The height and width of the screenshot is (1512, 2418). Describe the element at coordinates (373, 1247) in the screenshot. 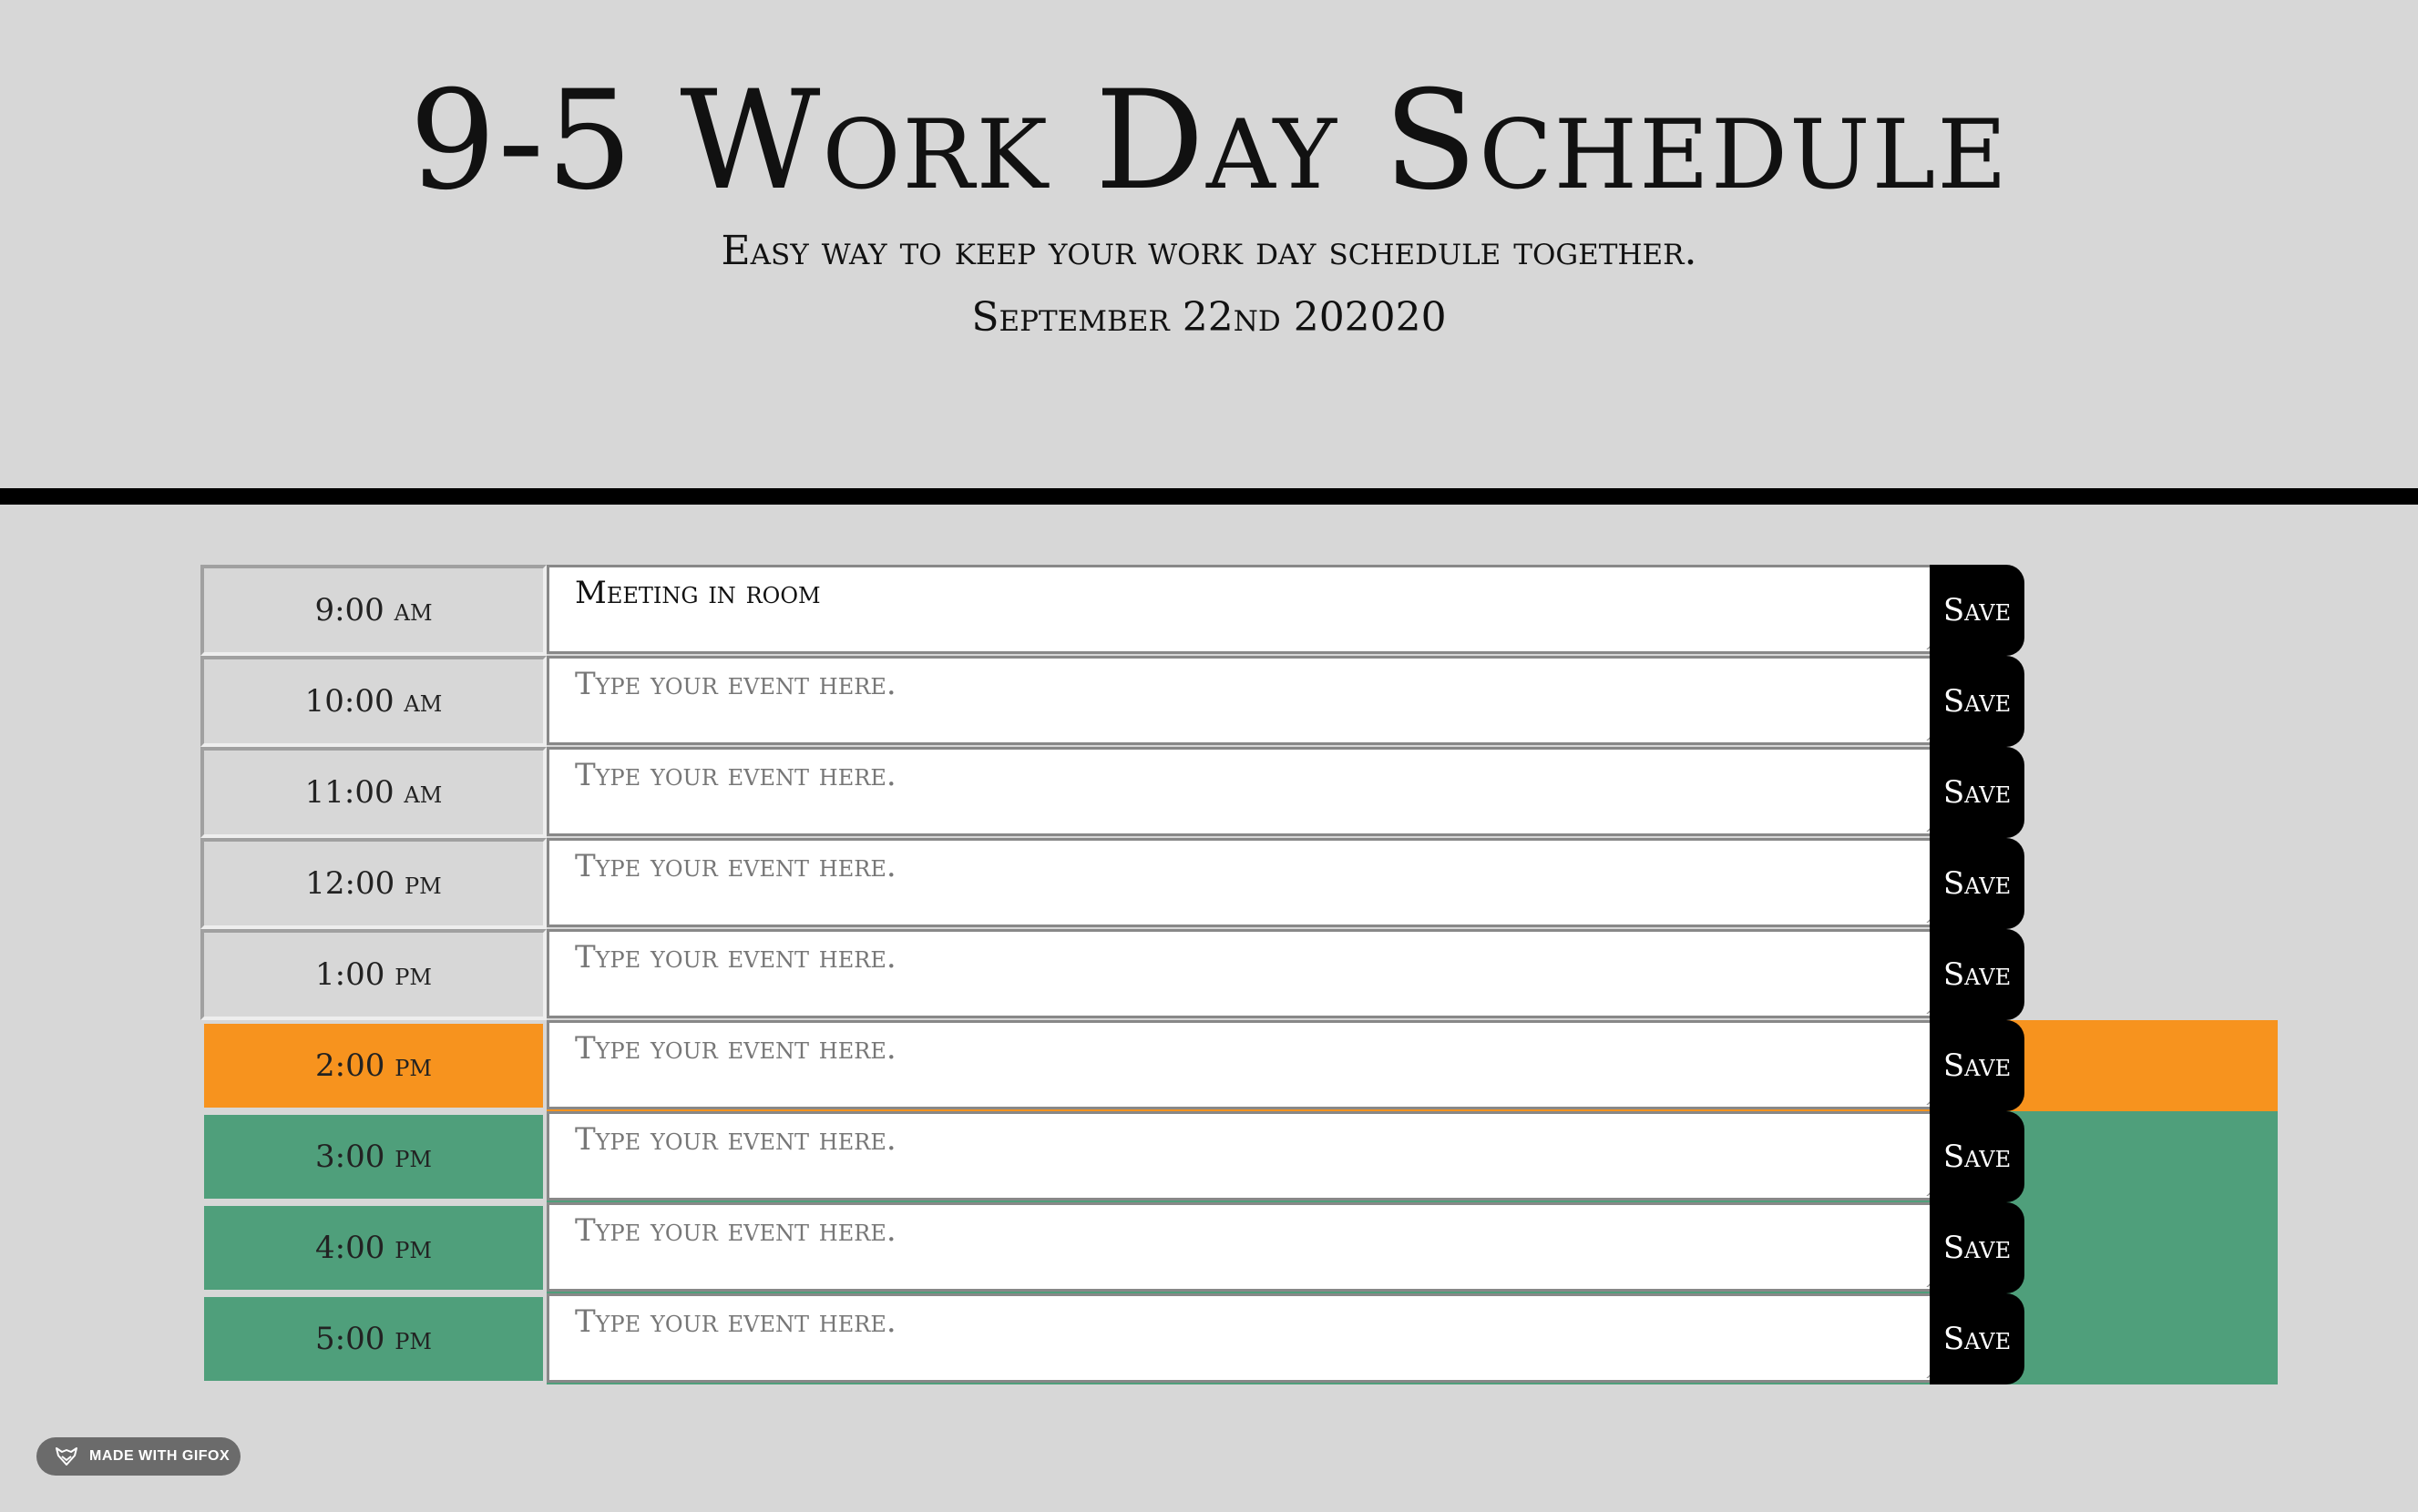

I see `hour-label: 4:00 pm` at that location.